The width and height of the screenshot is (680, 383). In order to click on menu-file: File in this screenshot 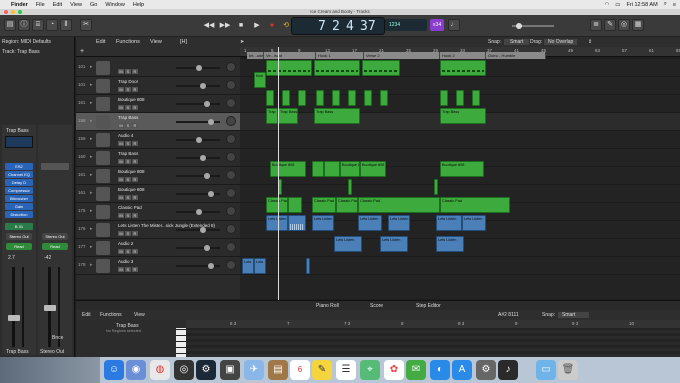, I will do `click(40, 5)`.